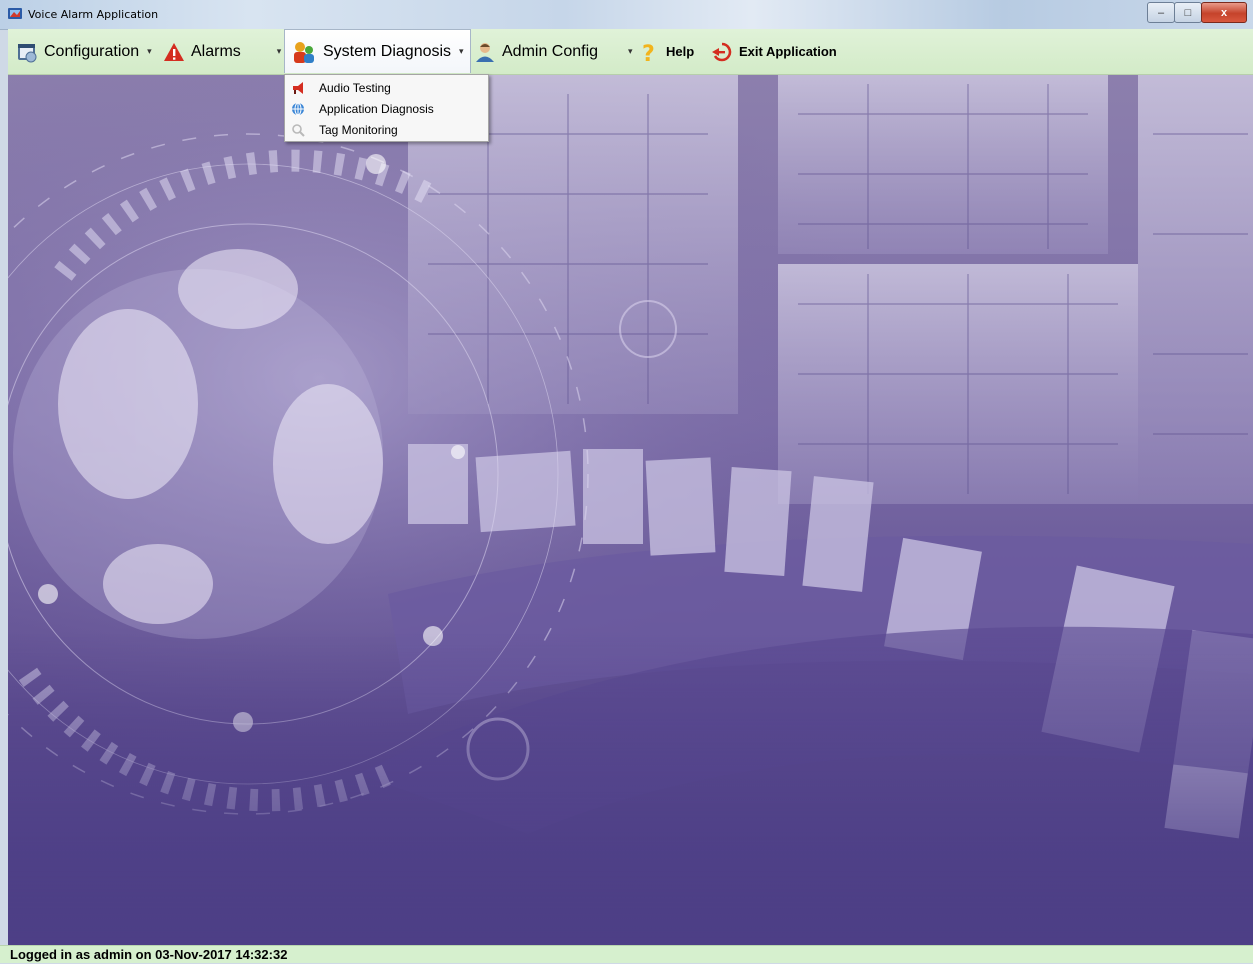 This screenshot has width=1253, height=964. Describe the element at coordinates (298, 108) in the screenshot. I see `globe-icon` at that location.